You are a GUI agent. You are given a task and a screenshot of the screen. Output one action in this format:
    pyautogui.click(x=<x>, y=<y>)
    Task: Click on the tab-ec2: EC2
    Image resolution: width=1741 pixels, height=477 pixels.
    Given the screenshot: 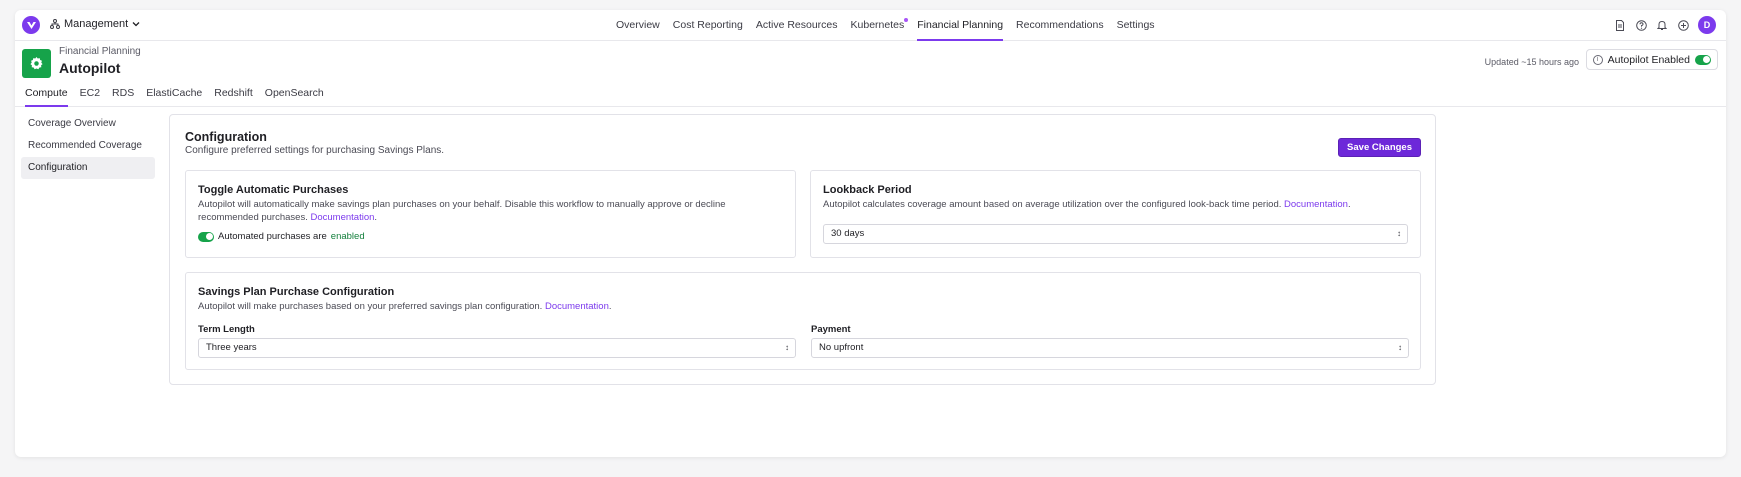 What is the action you would take?
    pyautogui.click(x=90, y=94)
    